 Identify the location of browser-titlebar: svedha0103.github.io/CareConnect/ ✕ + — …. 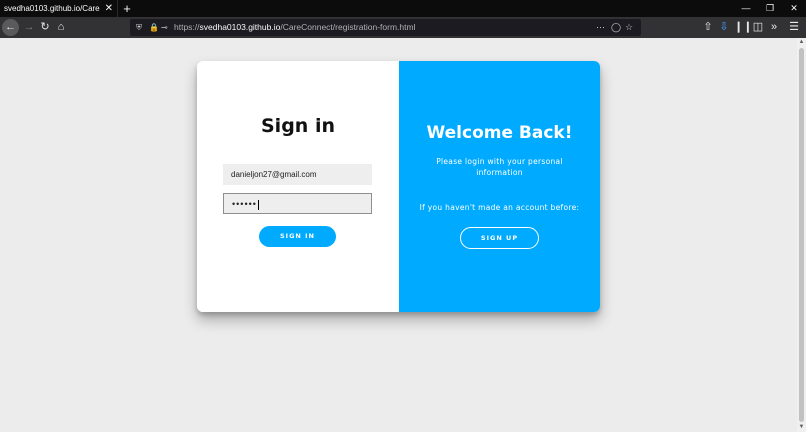
(403, 8).